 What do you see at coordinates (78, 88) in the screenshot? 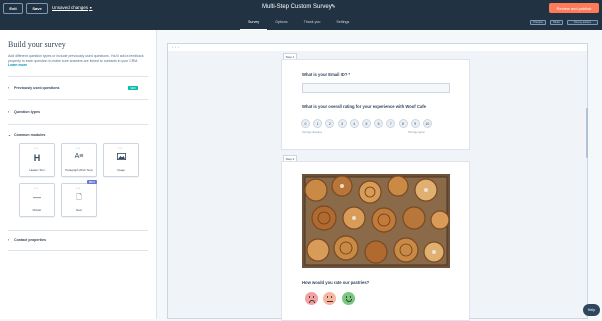
I see `section-previously-used-questions: › Previously used questions` at bounding box center [78, 88].